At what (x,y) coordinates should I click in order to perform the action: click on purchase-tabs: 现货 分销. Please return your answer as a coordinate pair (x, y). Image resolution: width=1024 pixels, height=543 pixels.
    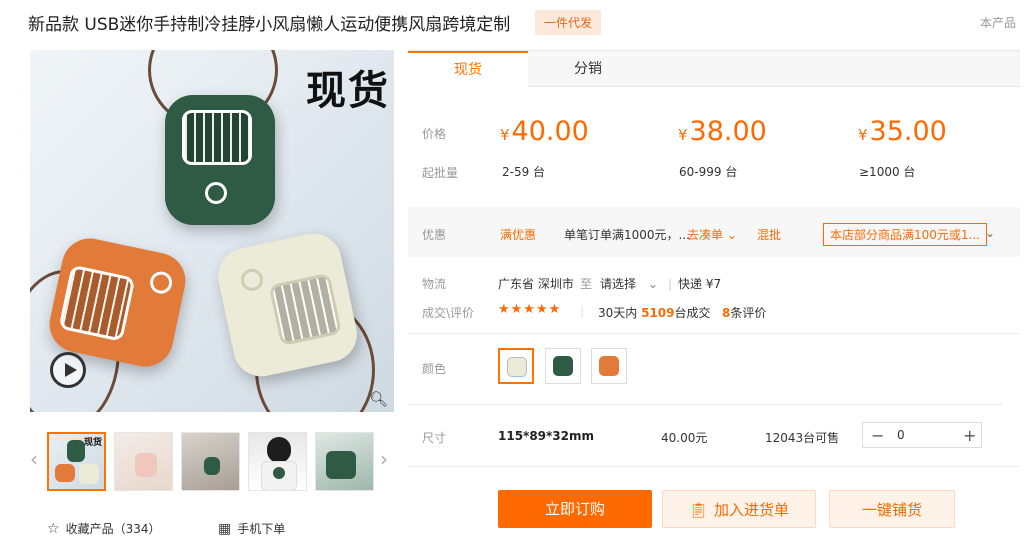
    Looking at the image, I should click on (714, 68).